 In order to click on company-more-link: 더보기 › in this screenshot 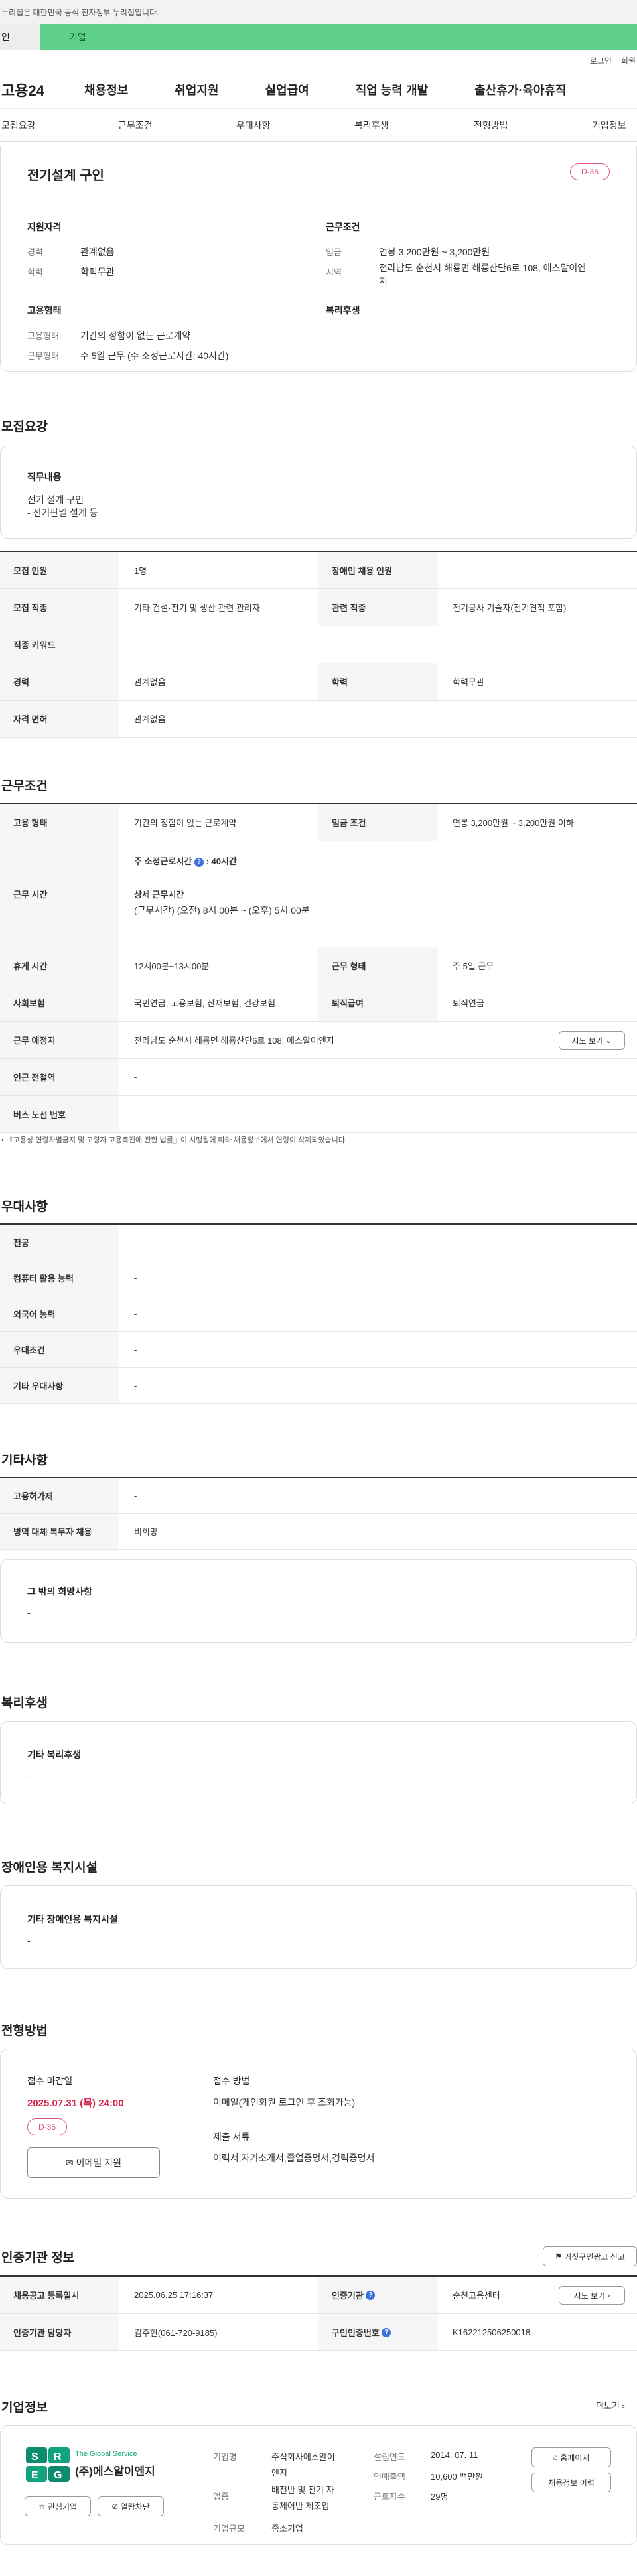, I will do `click(610, 2405)`.